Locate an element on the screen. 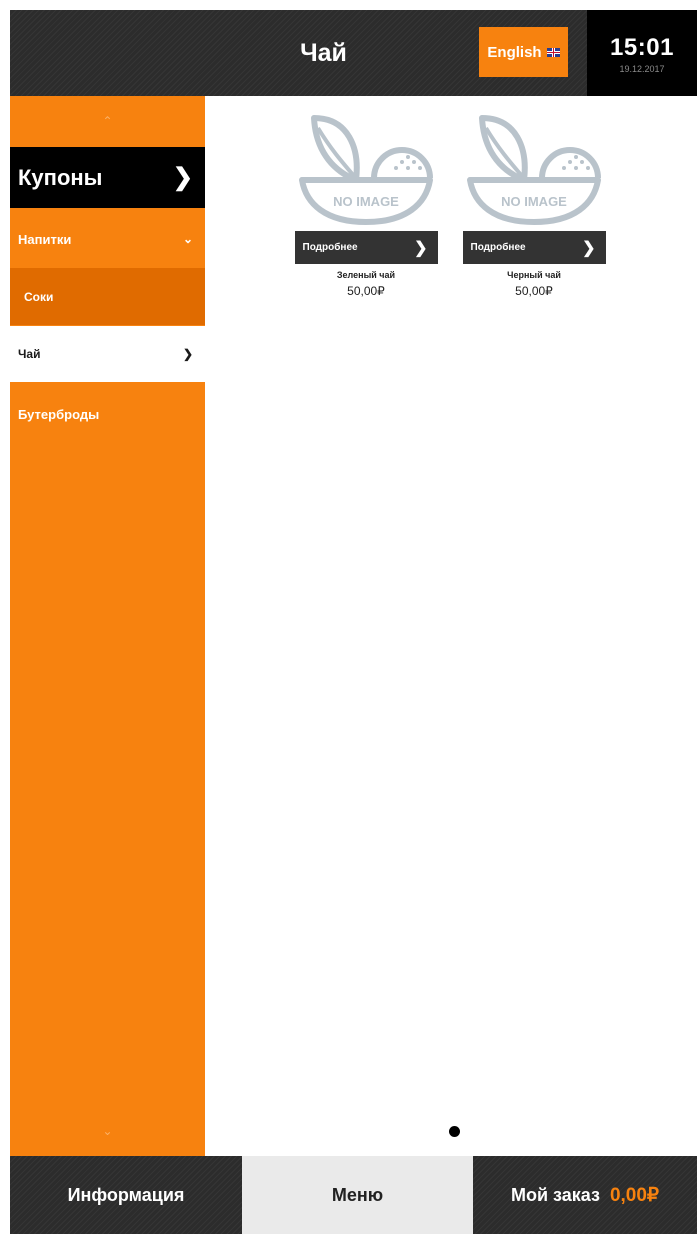  tab-my-order: Мой заказ 0,00₽ is located at coordinates (585, 1195).